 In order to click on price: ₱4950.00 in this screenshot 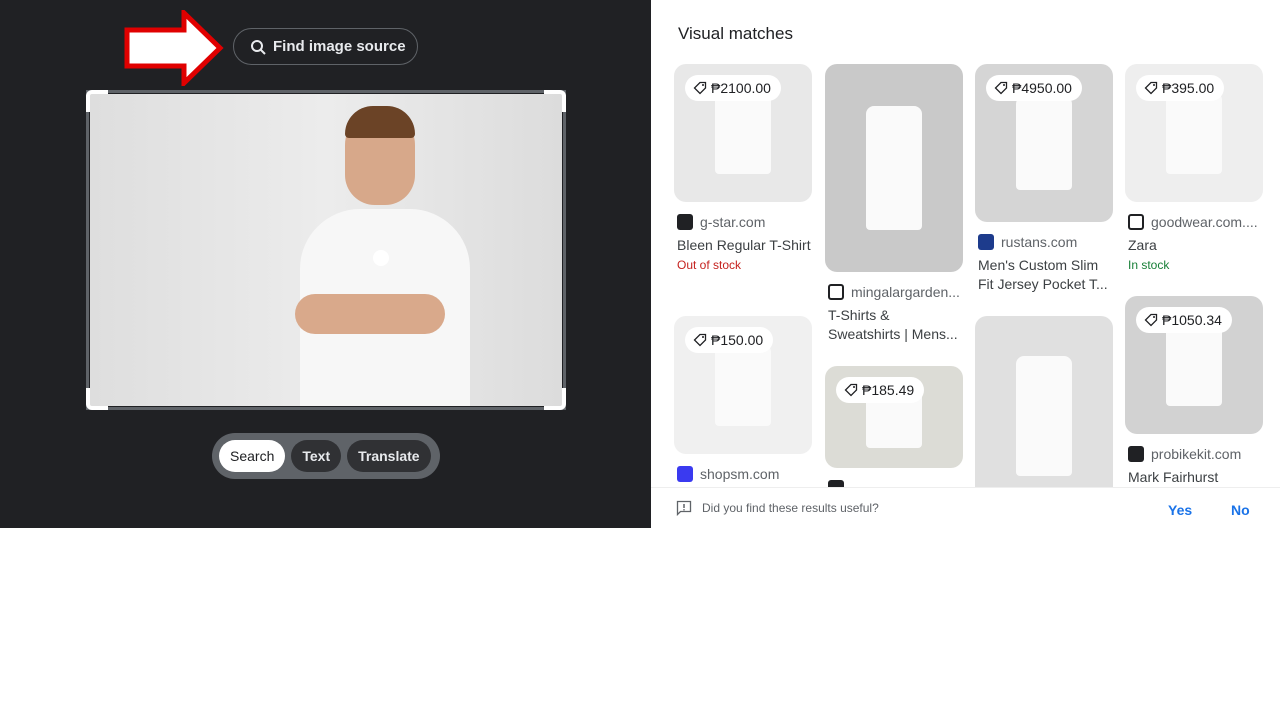, I will do `click(1042, 88)`.